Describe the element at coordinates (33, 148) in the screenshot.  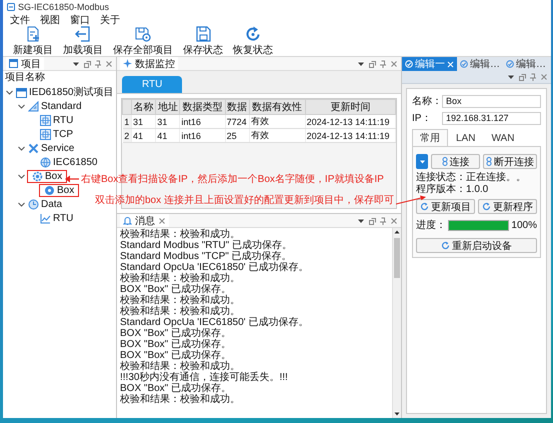
I see `tools-icon` at that location.